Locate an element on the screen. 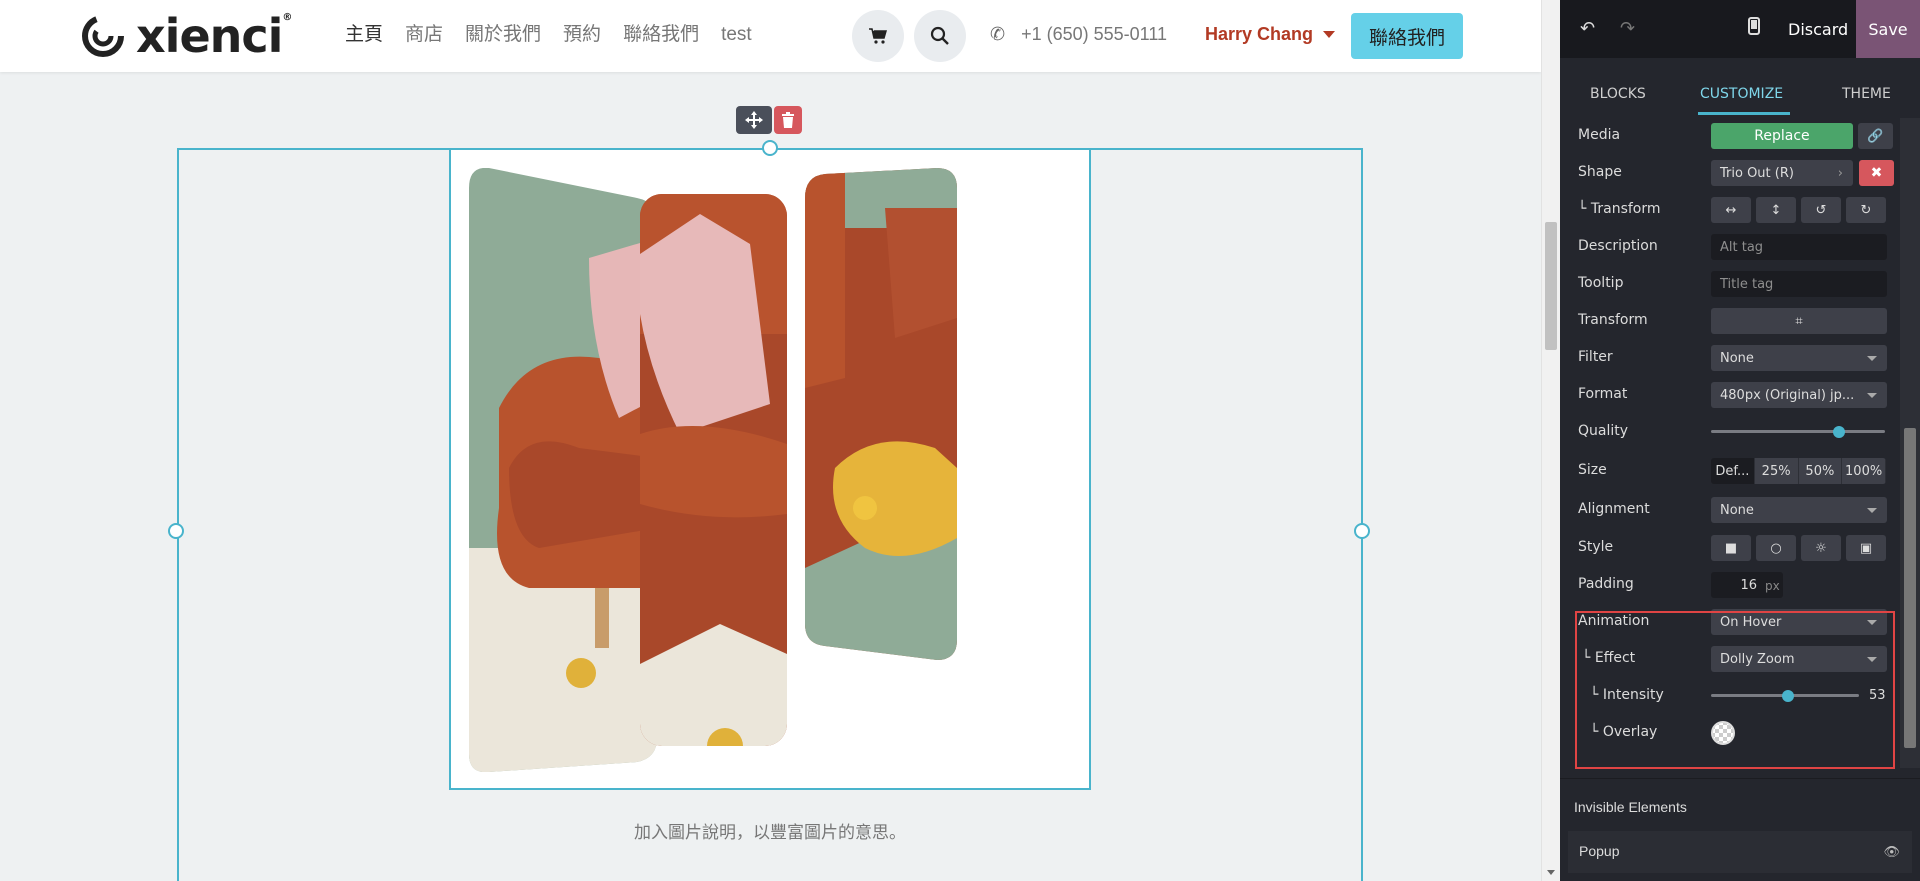 The height and width of the screenshot is (881, 1920). size-segmented-control: Def... 25% 50% 100% is located at coordinates (1798, 471).